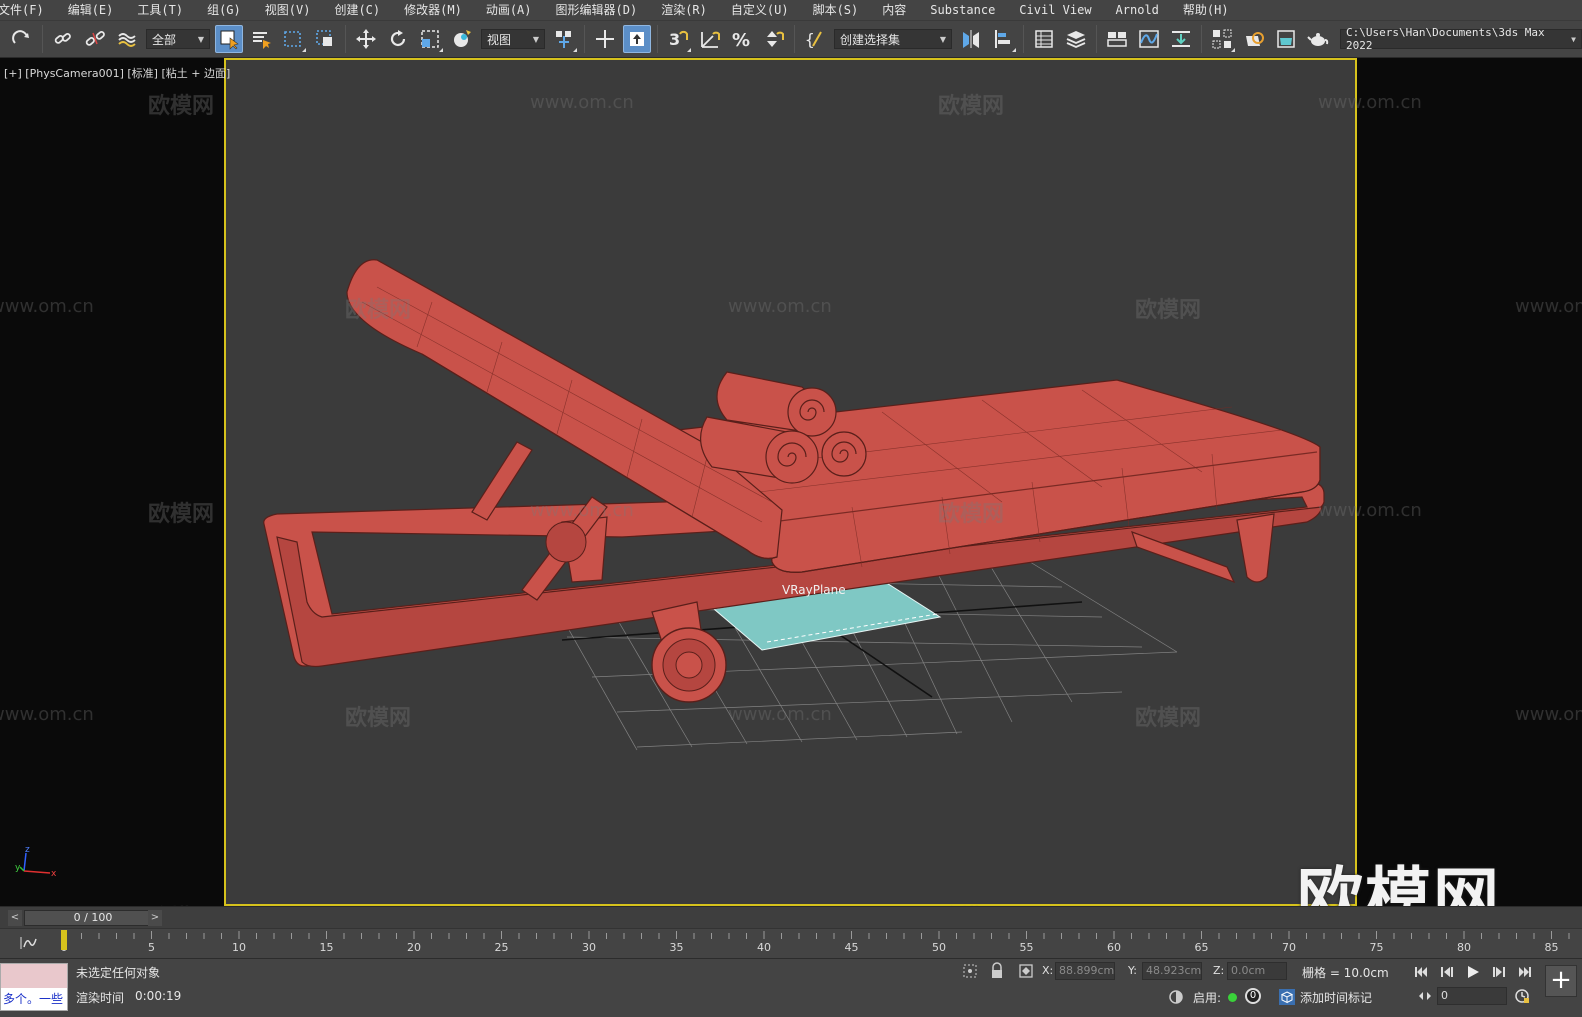 Image resolution: width=1582 pixels, height=1017 pixels. I want to click on curve-editor-icon, so click(1149, 39).